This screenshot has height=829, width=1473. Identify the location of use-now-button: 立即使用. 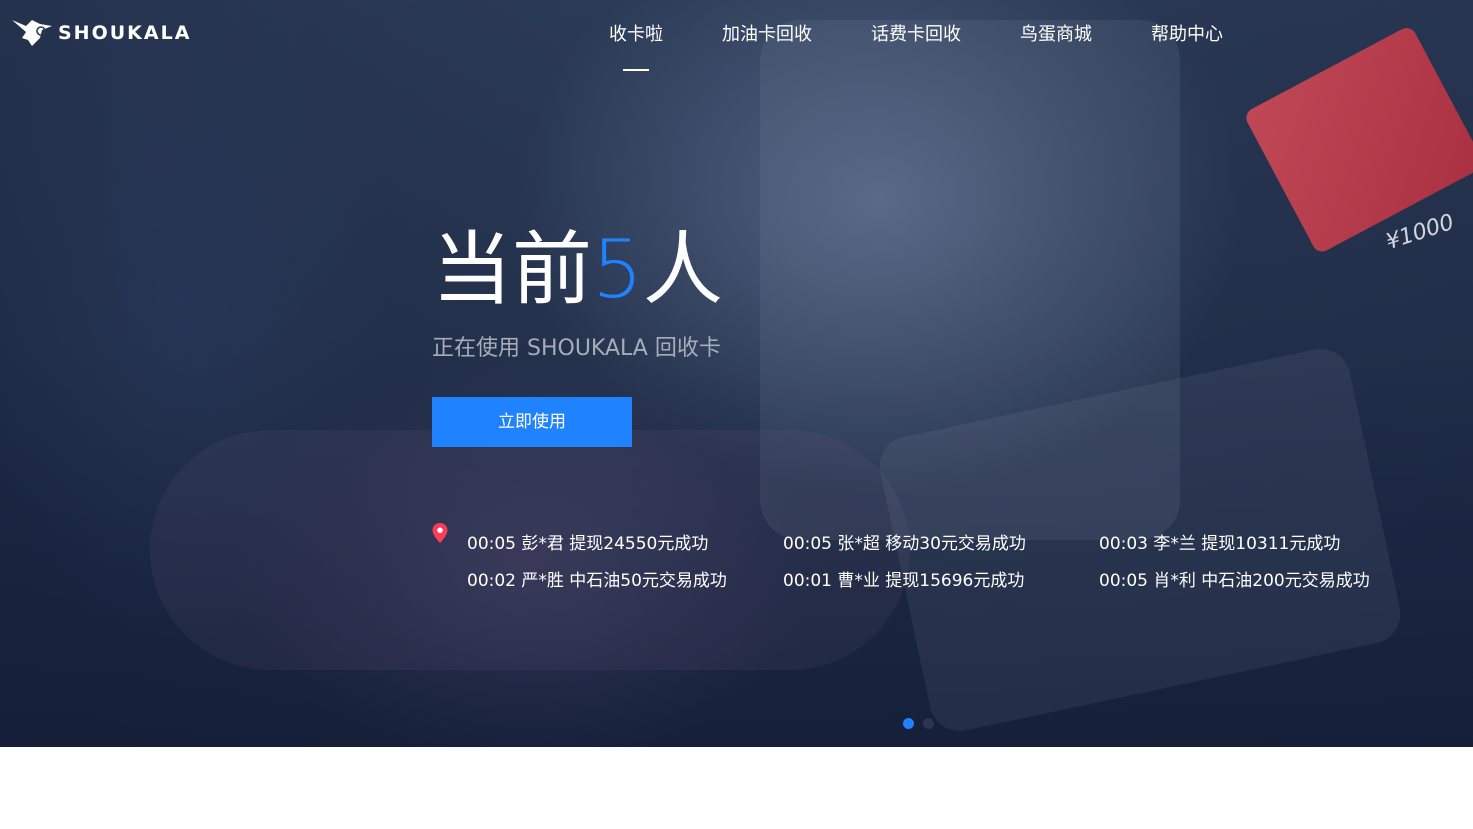
(532, 422).